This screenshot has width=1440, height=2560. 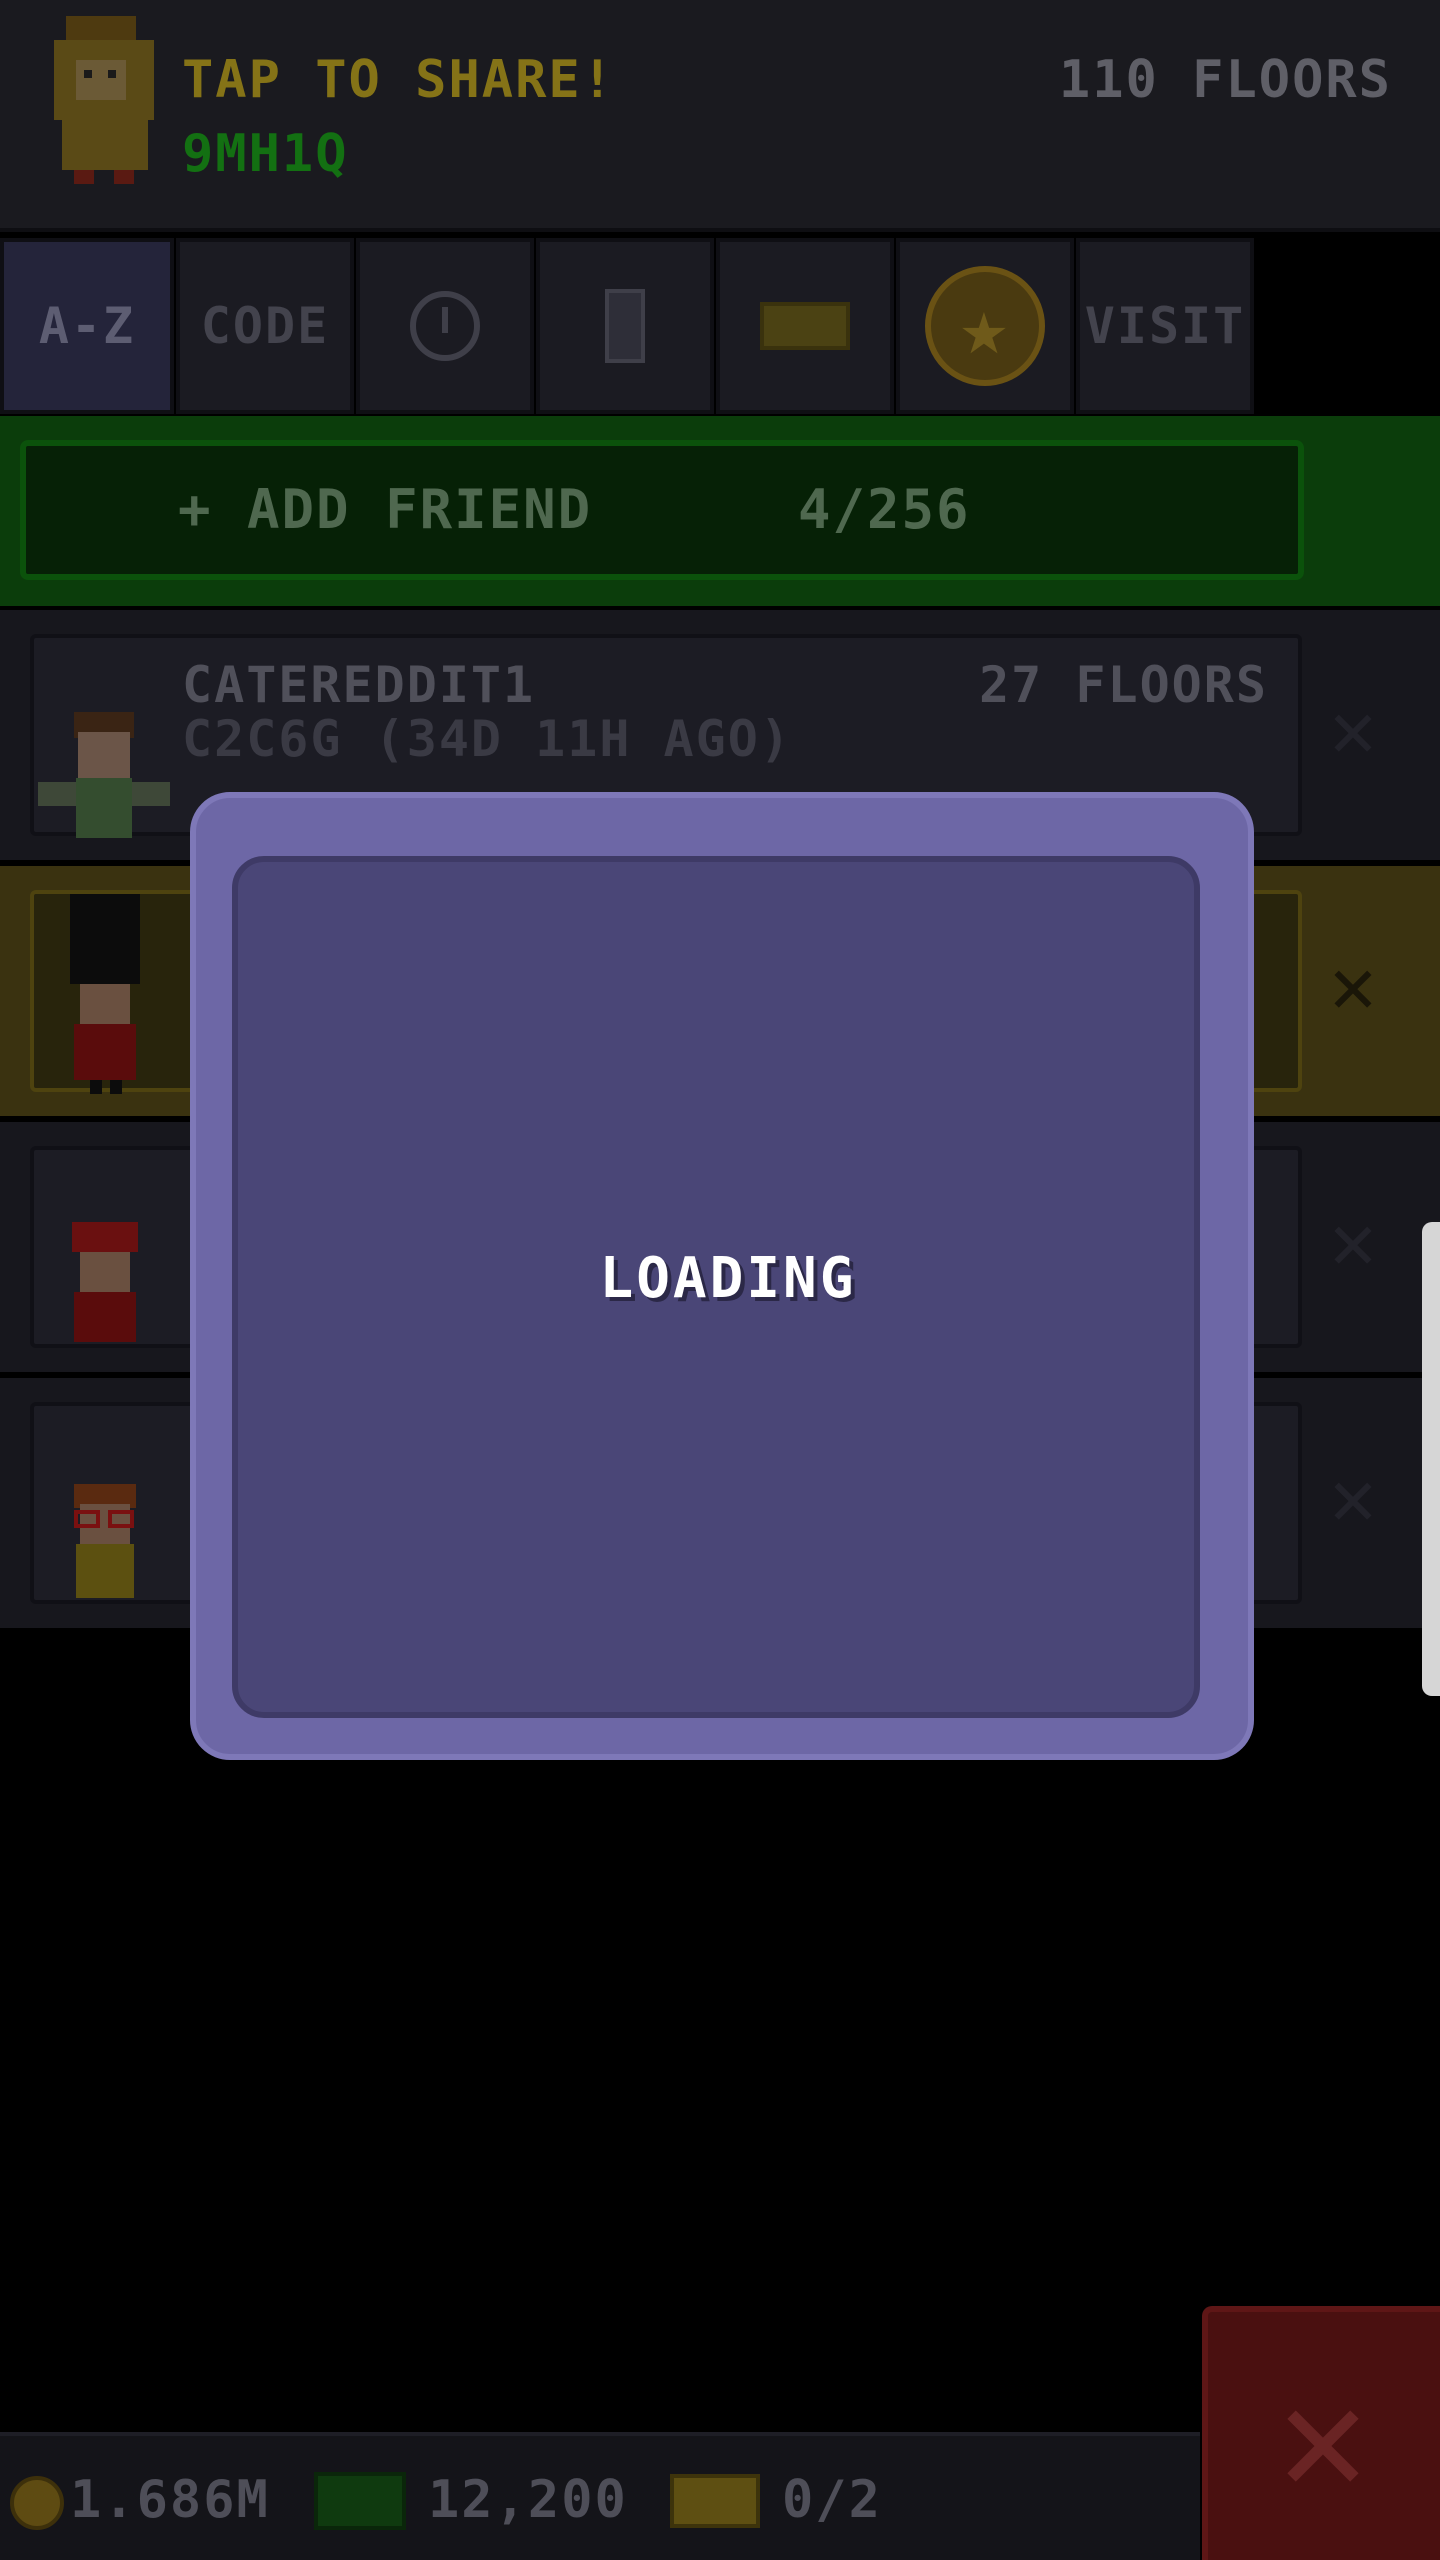 I want to click on tab-code: CODE, so click(x=265, y=326).